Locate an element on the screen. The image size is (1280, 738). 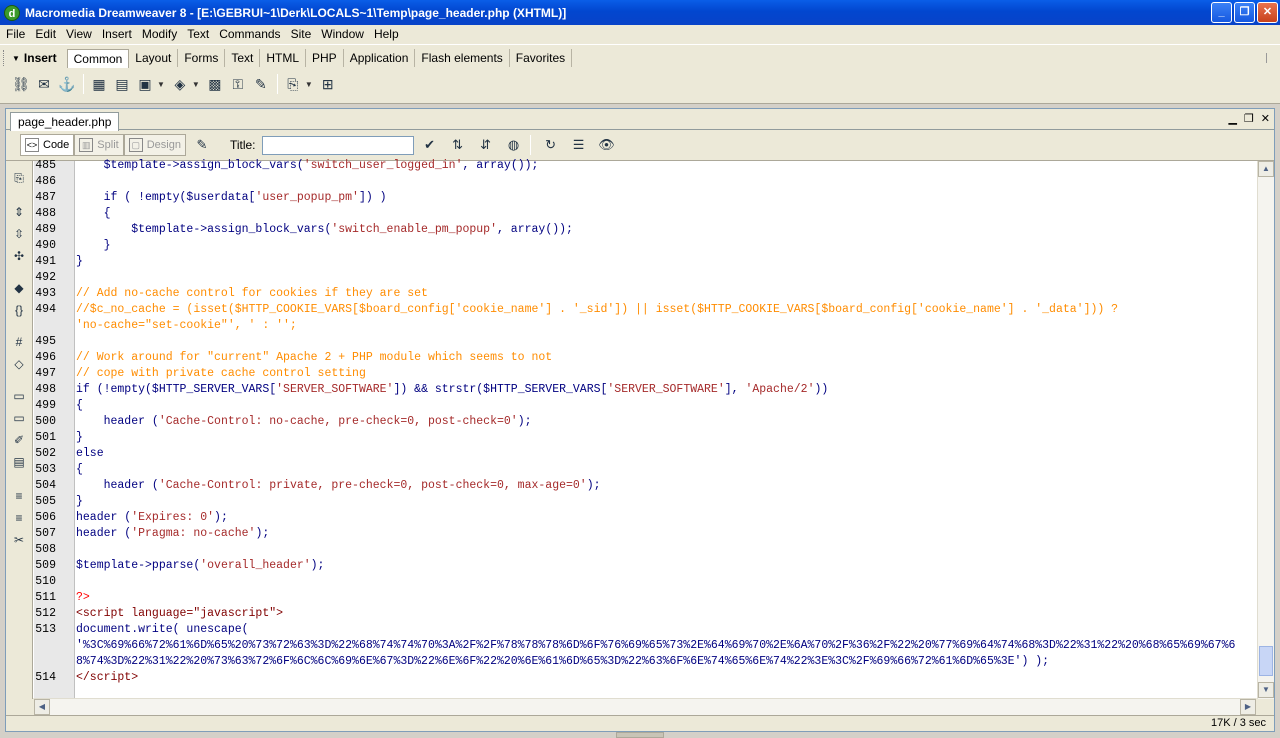
email-link-icon: ✉ is located at coordinates (44, 84).